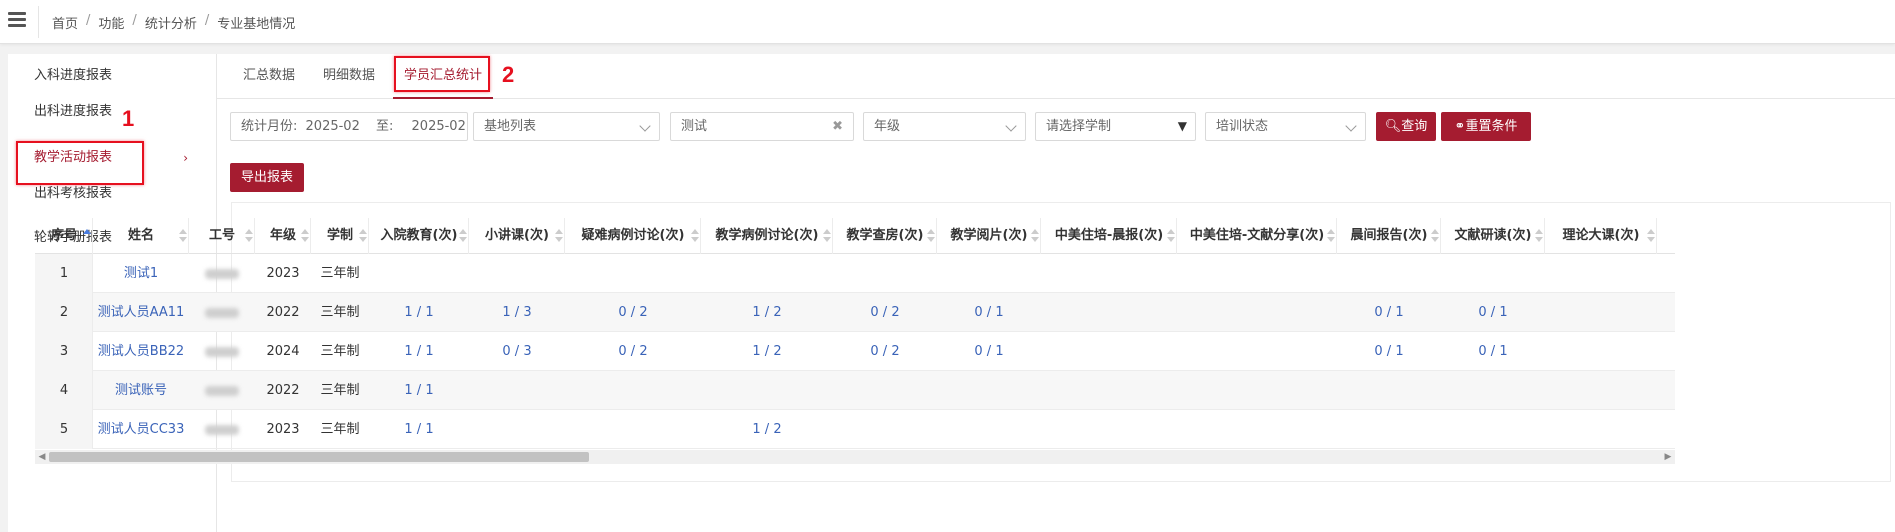 The width and height of the screenshot is (1895, 532). Describe the element at coordinates (767, 236) in the screenshot. I see `header-teaching-case: 教学病例讨论(次)` at that location.